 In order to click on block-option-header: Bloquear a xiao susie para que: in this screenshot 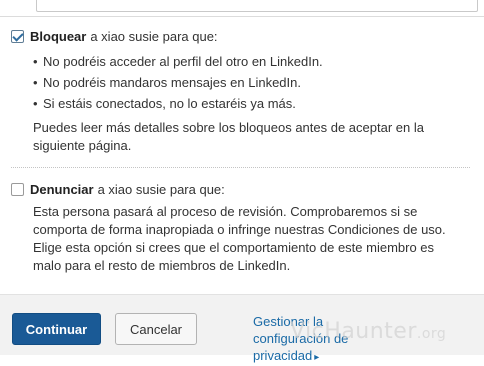, I will do `click(243, 36)`.